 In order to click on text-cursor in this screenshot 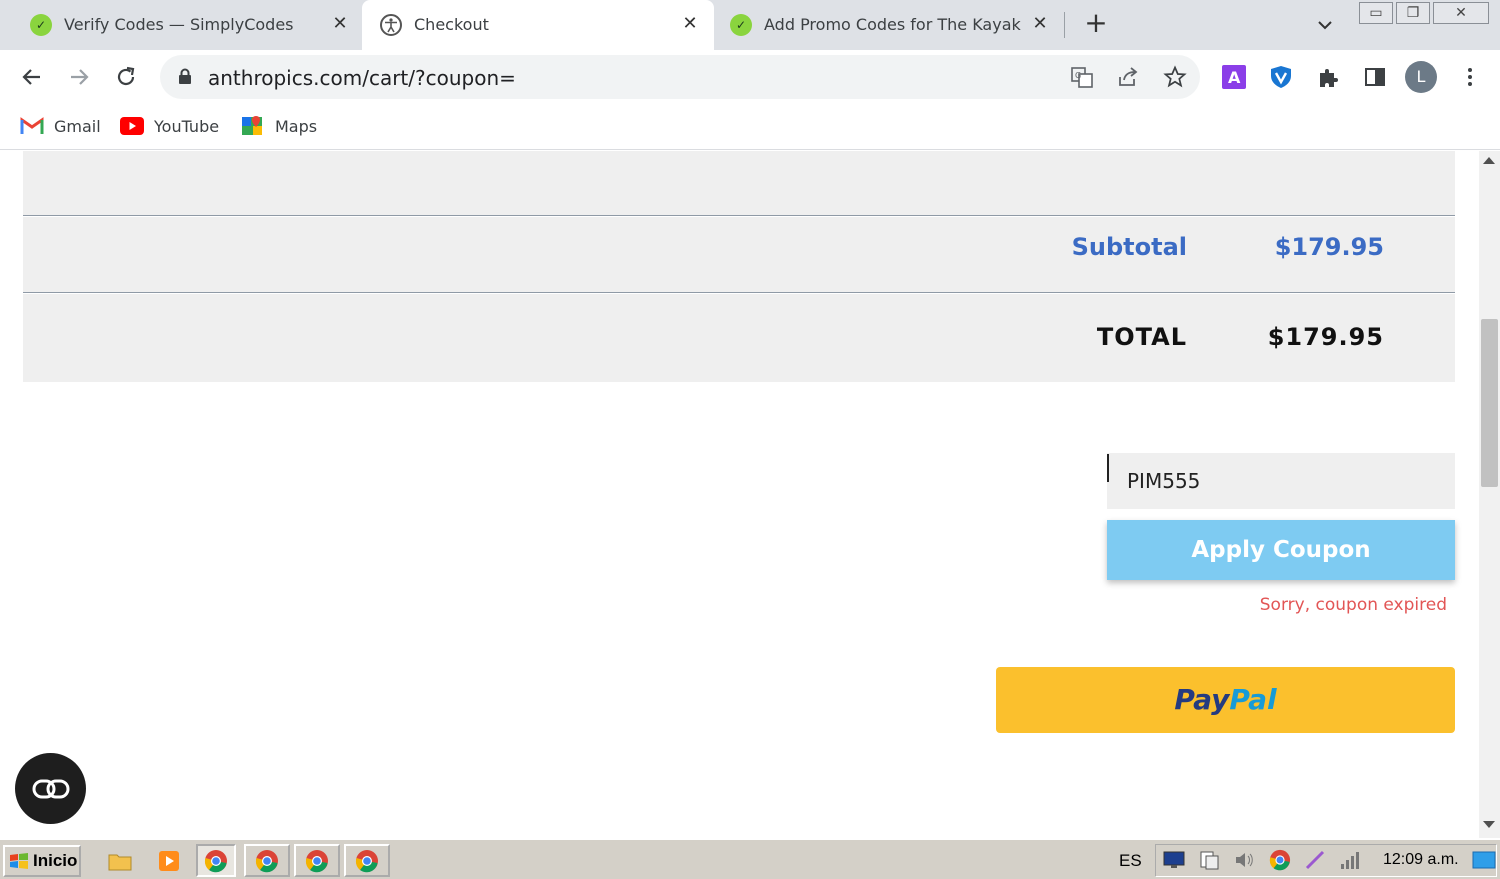, I will do `click(1108, 468)`.